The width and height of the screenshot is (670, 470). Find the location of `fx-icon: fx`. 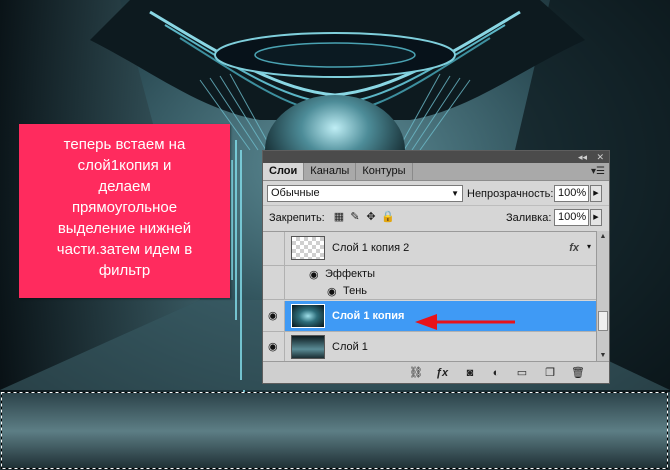

fx-icon: fx is located at coordinates (574, 248).